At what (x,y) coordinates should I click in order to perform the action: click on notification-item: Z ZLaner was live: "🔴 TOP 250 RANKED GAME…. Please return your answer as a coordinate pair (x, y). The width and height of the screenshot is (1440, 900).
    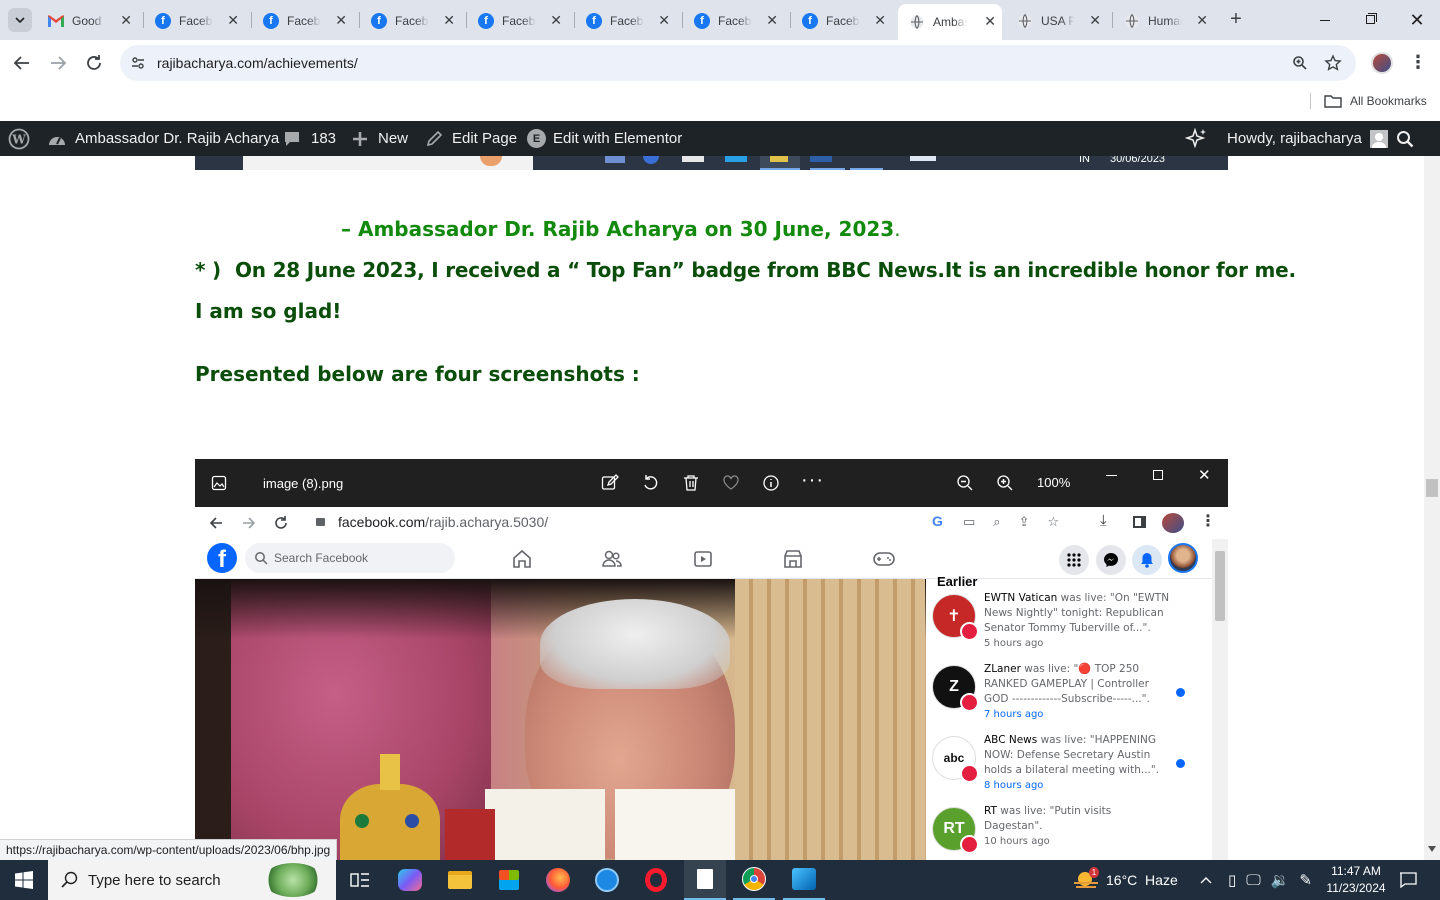
    Looking at the image, I should click on (1061, 695).